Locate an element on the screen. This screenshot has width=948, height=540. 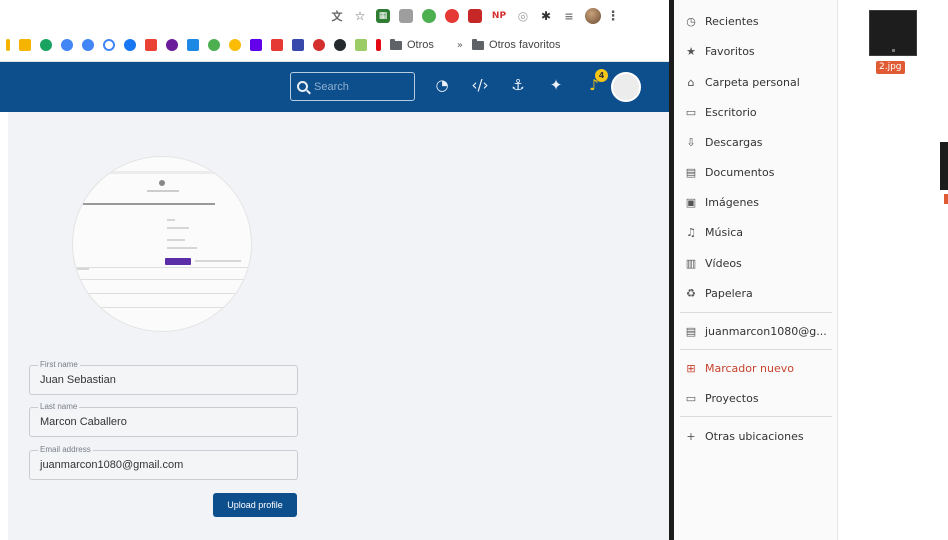
sidebar-item-label: Imágenes is located at coordinates (732, 202).